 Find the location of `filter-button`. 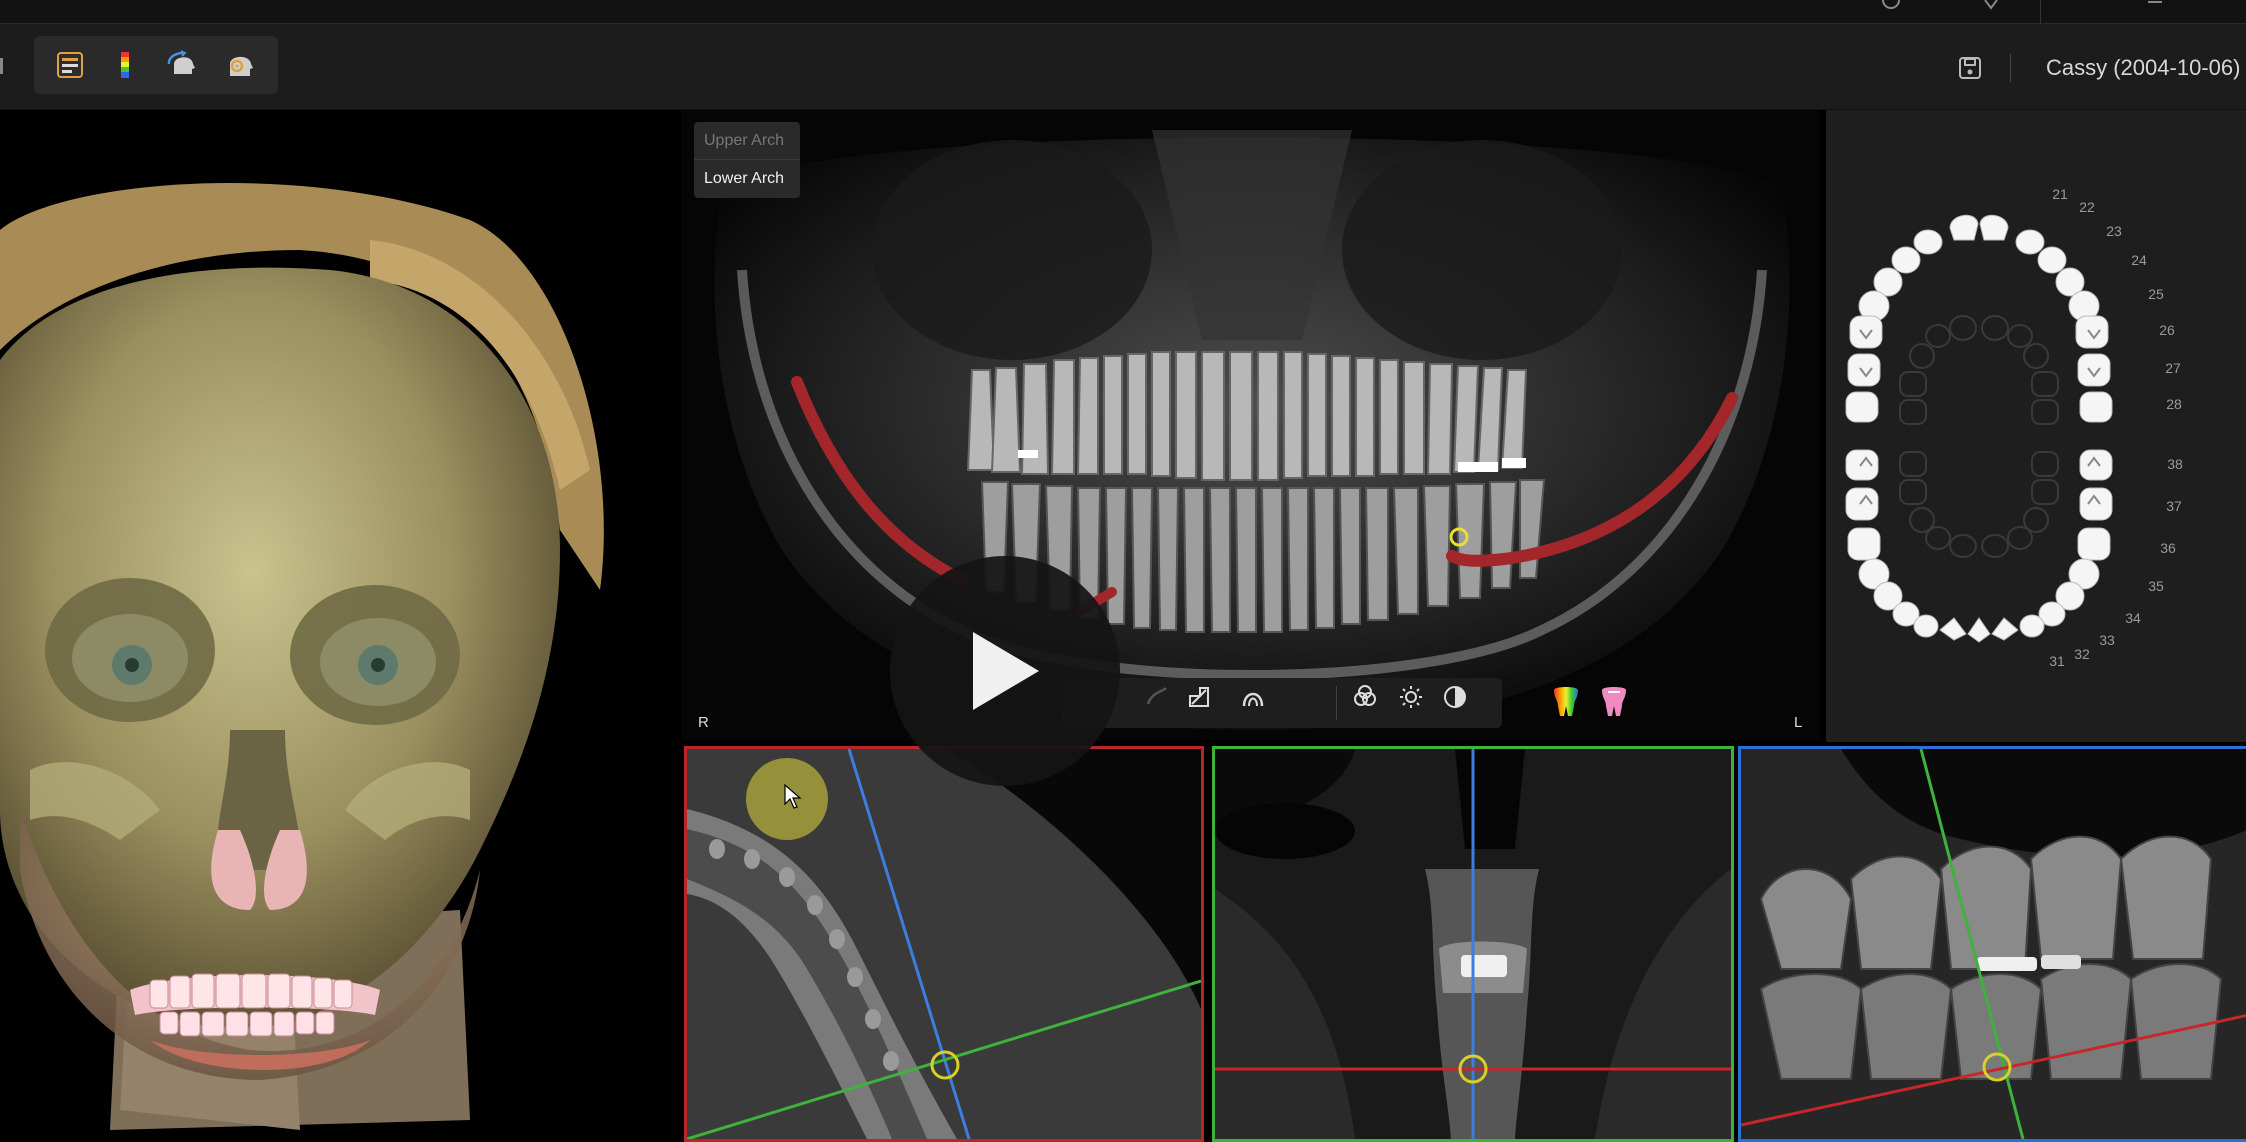

filter-button is located at coordinates (1371, 703).